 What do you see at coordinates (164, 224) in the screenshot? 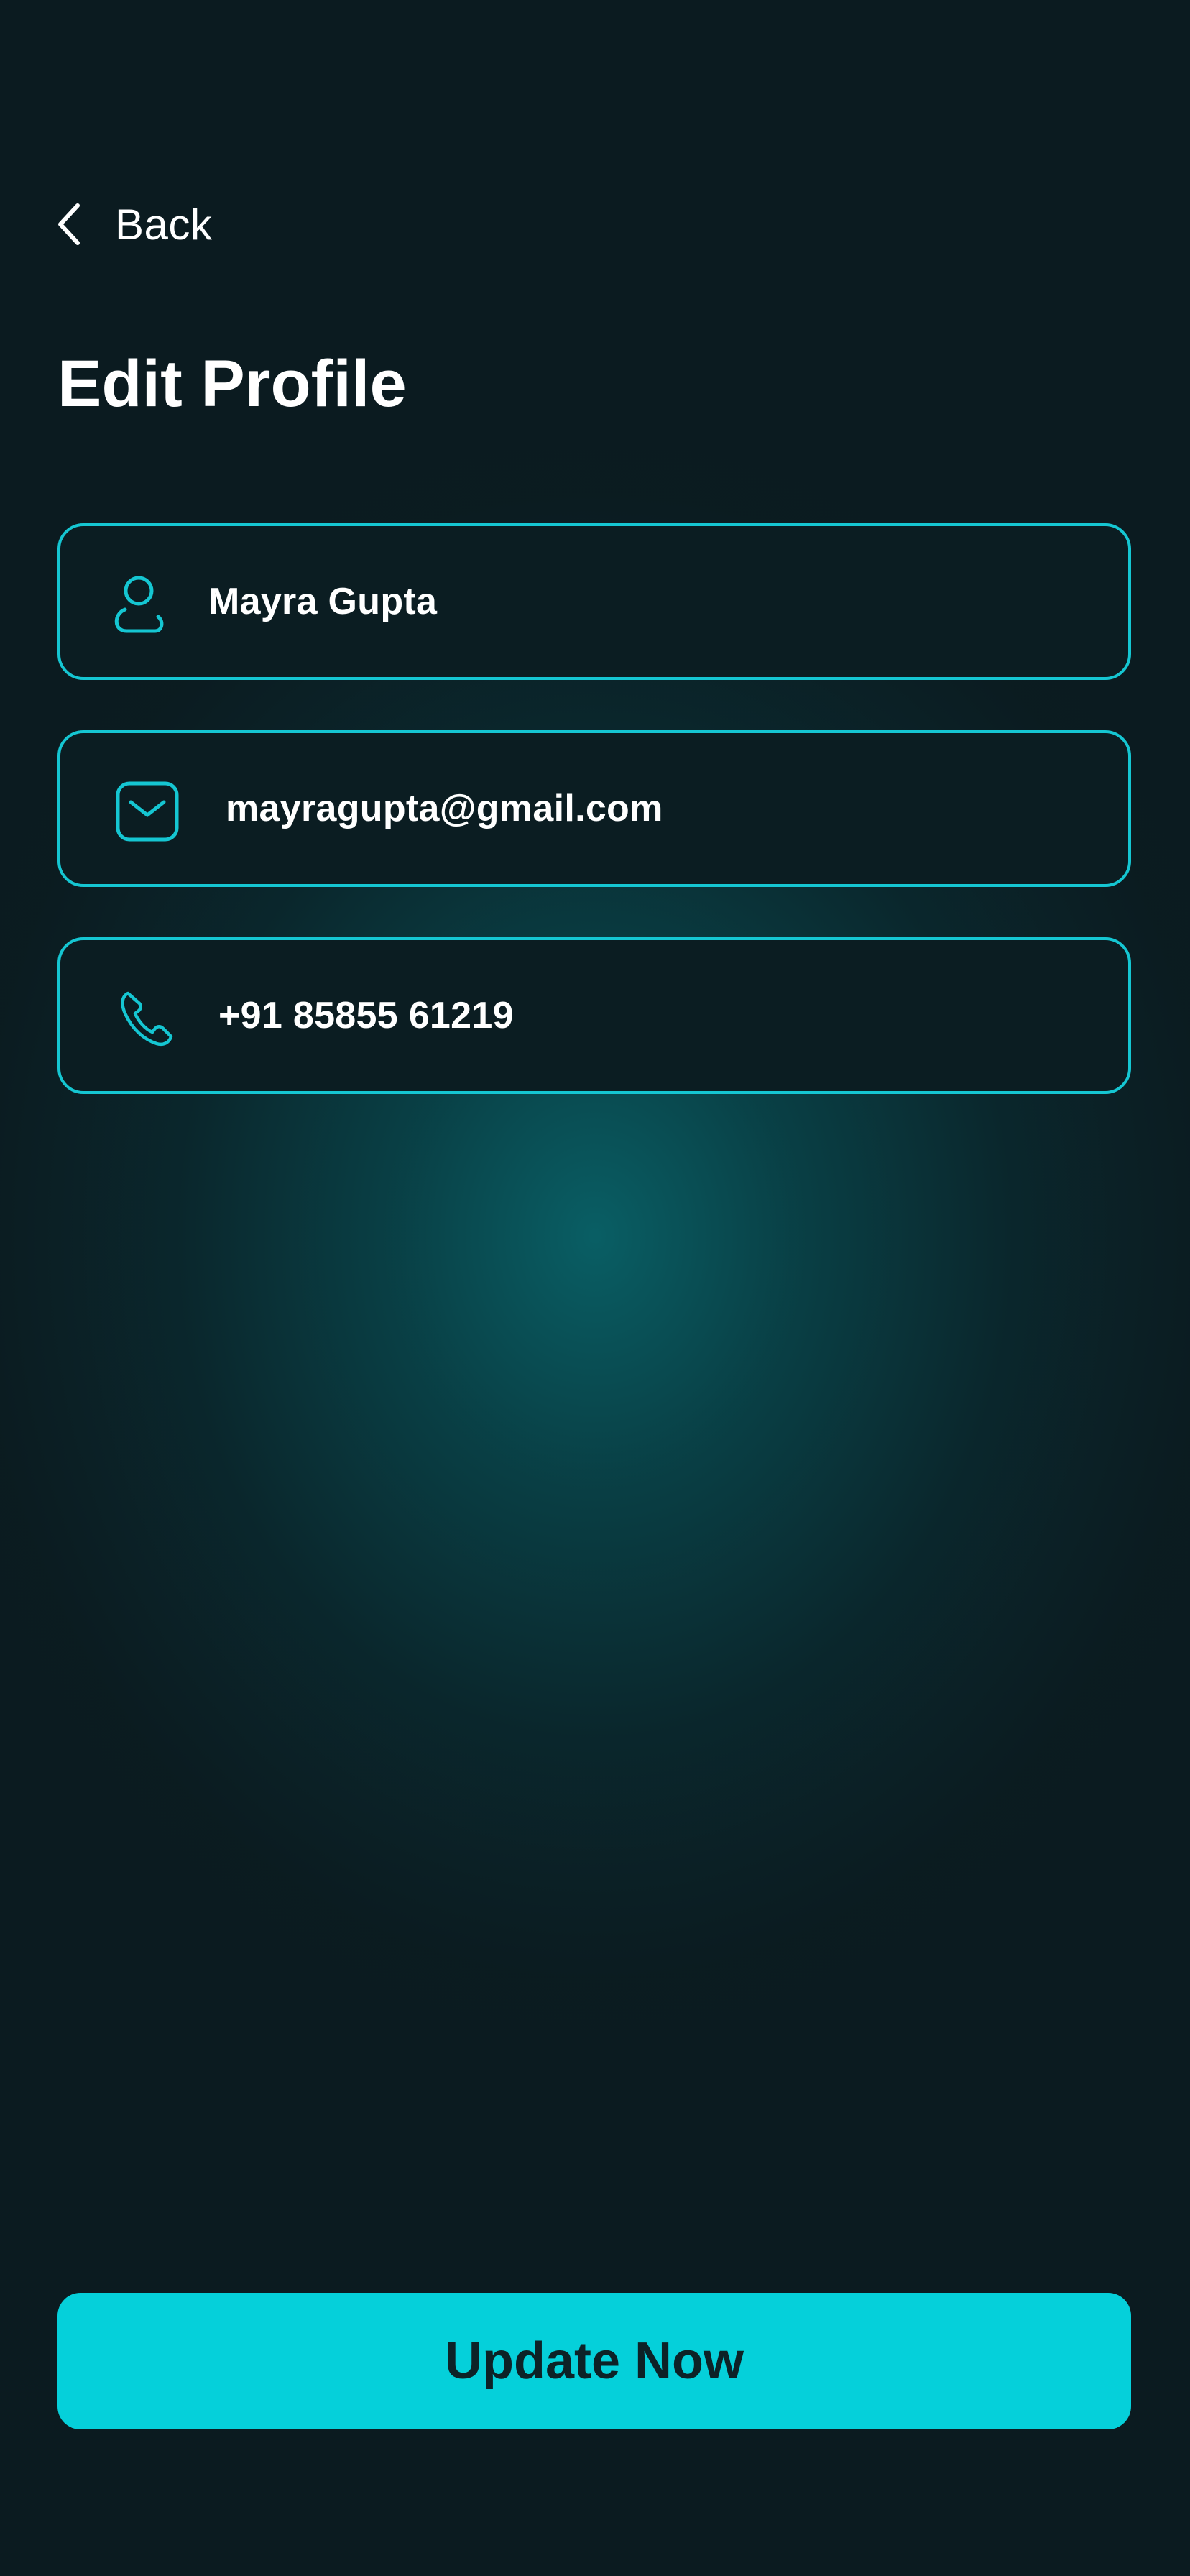
I see `back-label: Back` at bounding box center [164, 224].